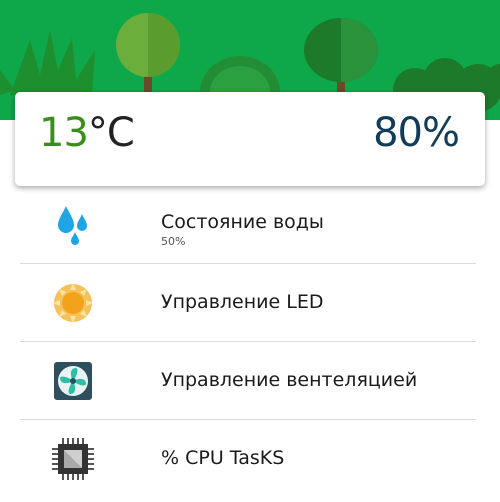 Image resolution: width=500 pixels, height=502 pixels. Describe the element at coordinates (173, 241) in the screenshot. I see `menu-item-sublabel: 50%` at that location.